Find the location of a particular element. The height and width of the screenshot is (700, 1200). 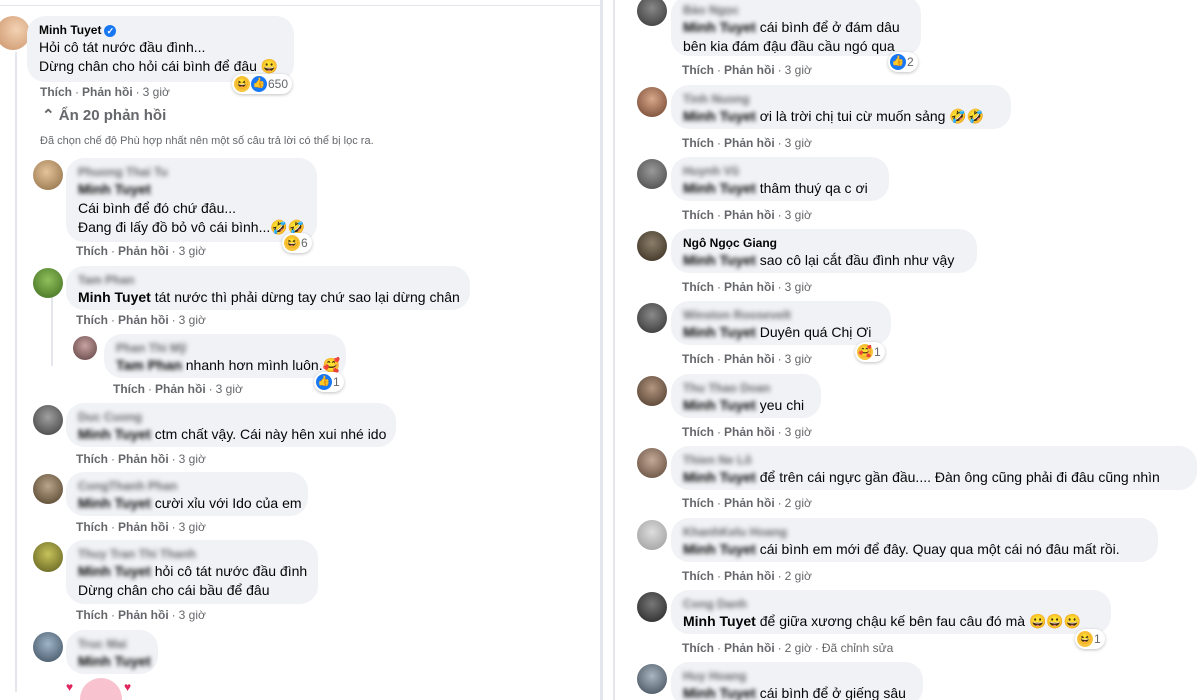

comment-author: Ngô Ngọc Giang is located at coordinates (824, 243).